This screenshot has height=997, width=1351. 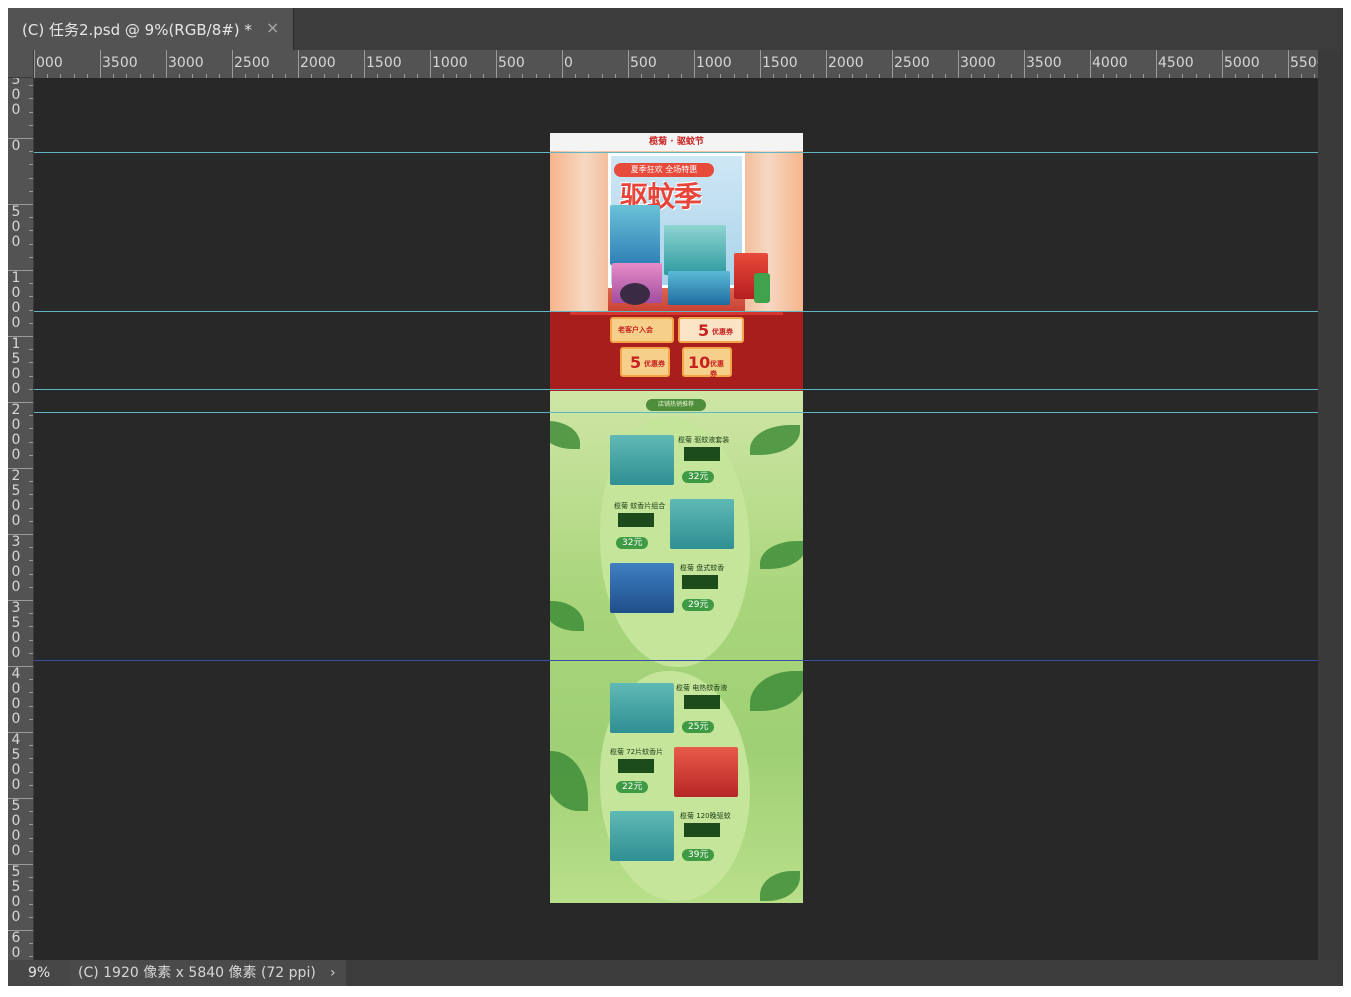 I want to click on document-info: (C) 1920 像素 x 5840 像素 (72 ppi), so click(x=208, y=973).